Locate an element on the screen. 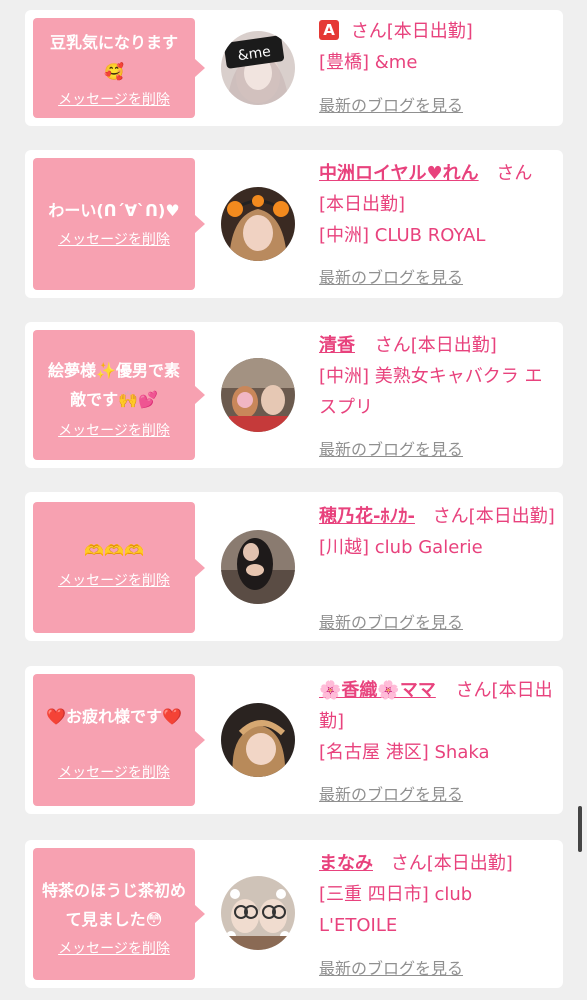 This screenshot has height=1000, width=587. message-text: 🫶🫶🫶 is located at coordinates (114, 550).